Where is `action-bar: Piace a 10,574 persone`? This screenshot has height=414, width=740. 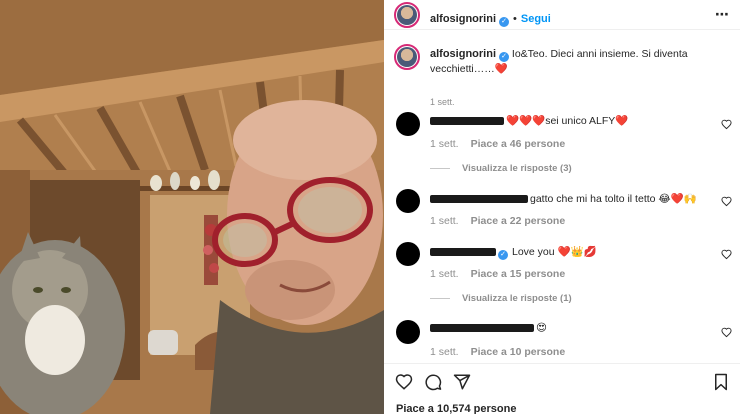
action-bar: Piace a 10,574 persone is located at coordinates (562, 388).